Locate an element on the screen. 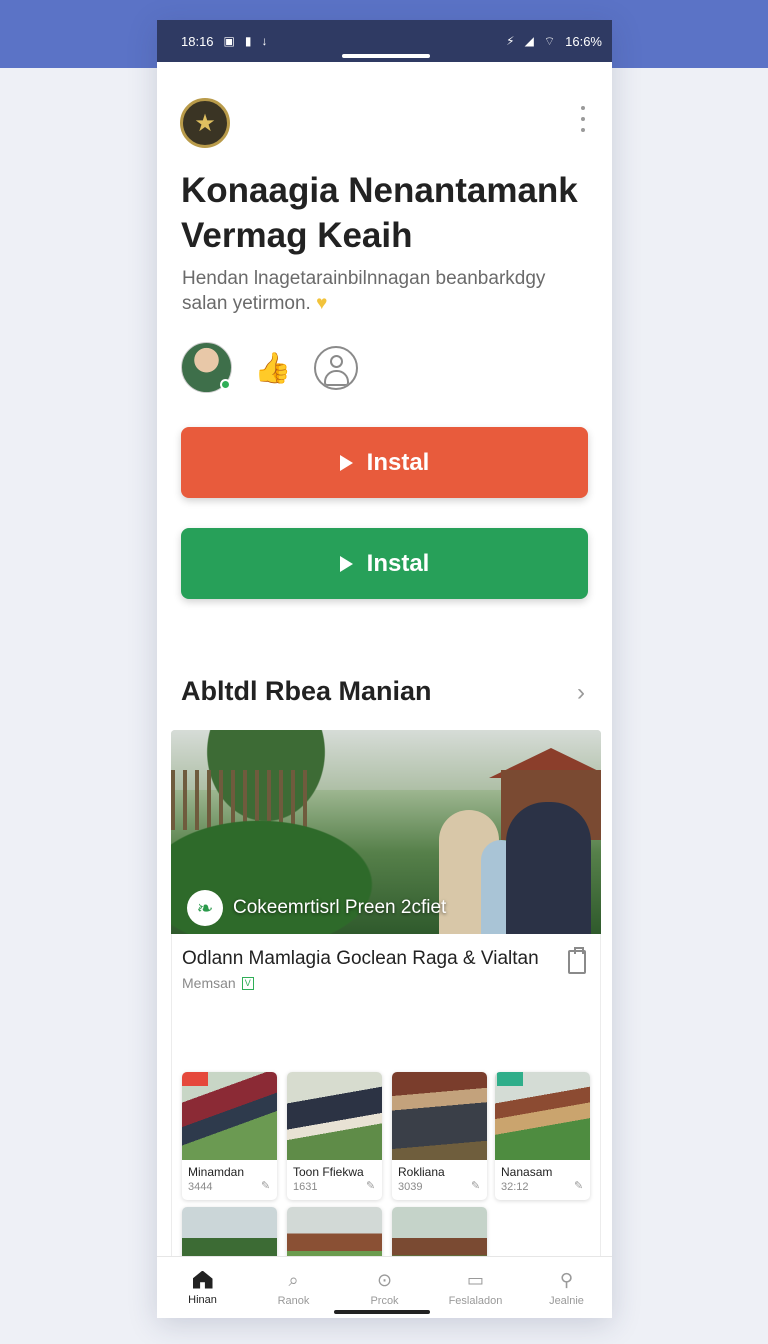 The height and width of the screenshot is (1344, 768). thumbnail-name: Nanasam is located at coordinates (527, 1172).